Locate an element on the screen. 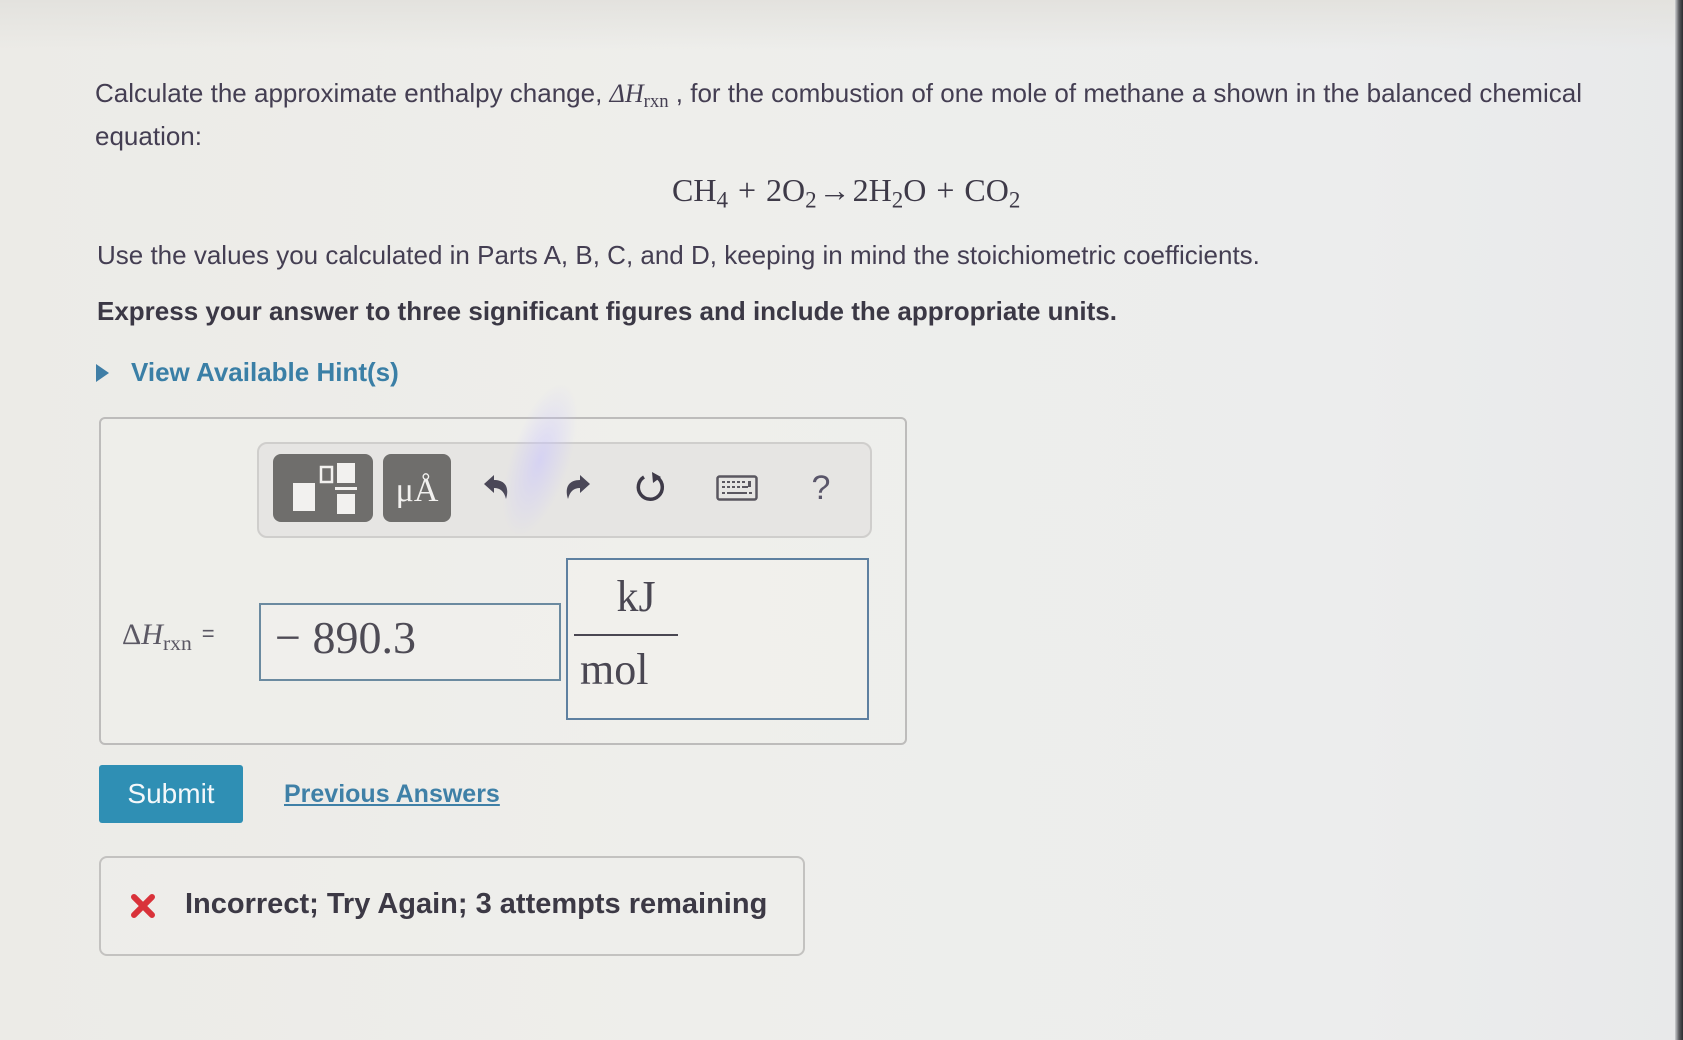 Image resolution: width=1683 pixels, height=1040 pixels. unit-fraction: kJ mol is located at coordinates (626, 635).